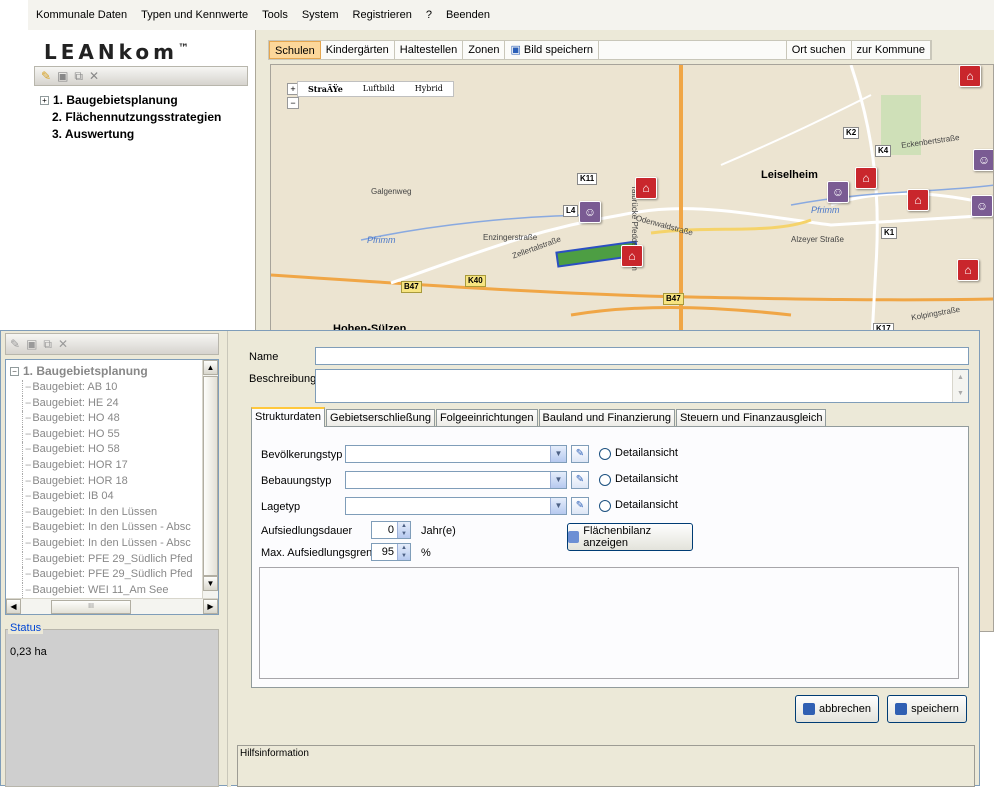  Describe the element at coordinates (79, 371) in the screenshot. I see `tree-root: −1. Baugebietsplanung` at that location.